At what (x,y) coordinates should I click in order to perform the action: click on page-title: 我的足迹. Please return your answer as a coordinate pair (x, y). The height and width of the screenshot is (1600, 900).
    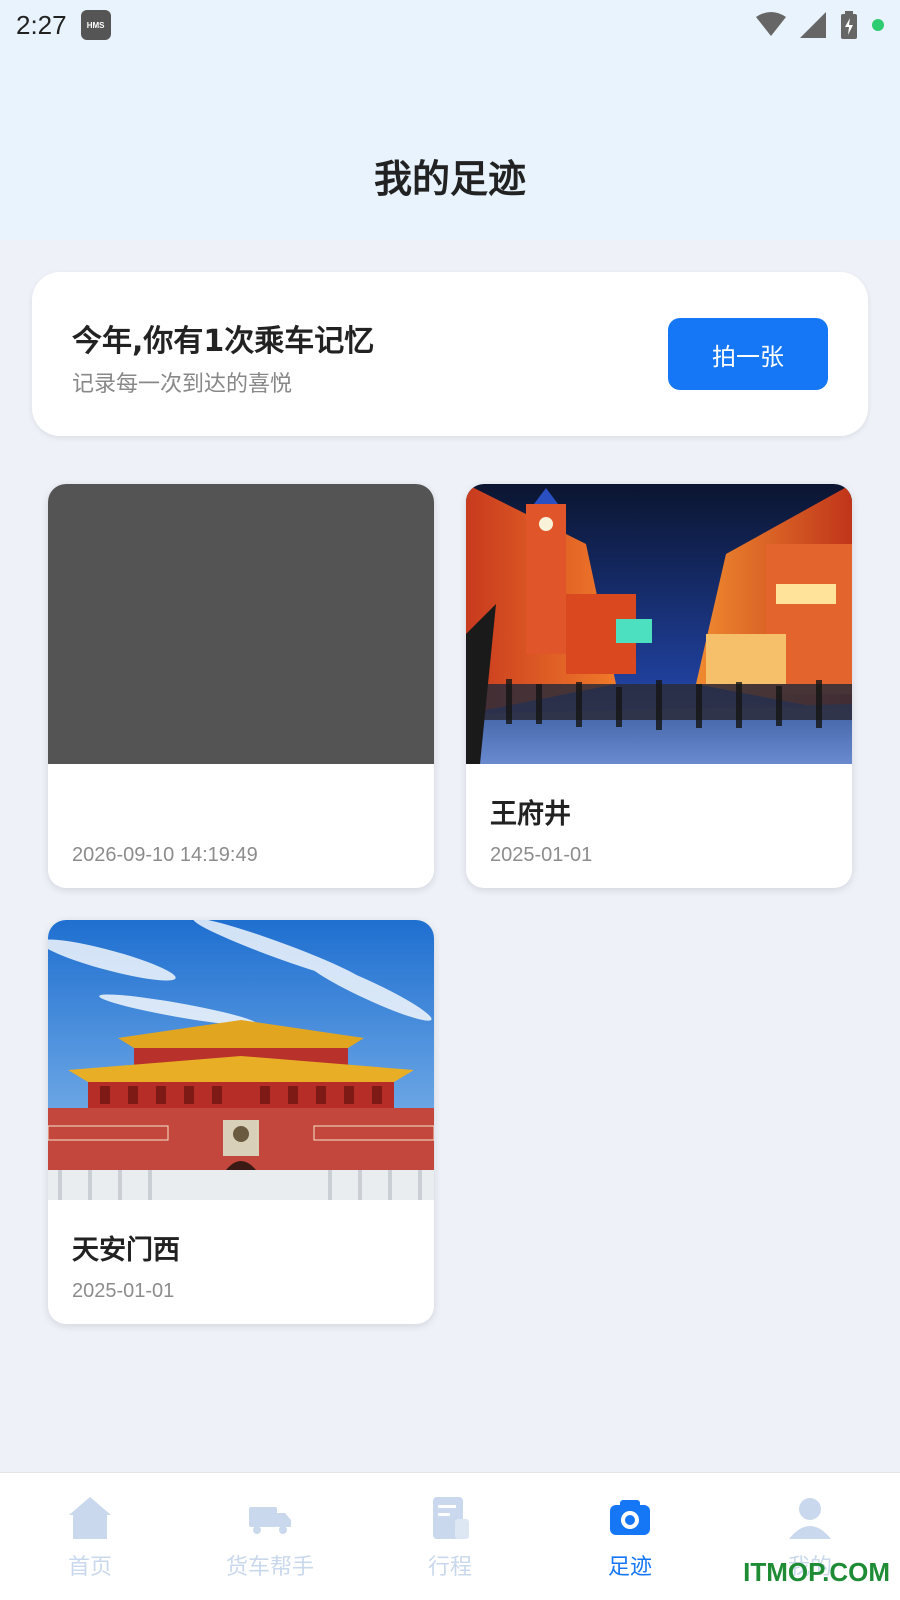
    Looking at the image, I should click on (449, 179).